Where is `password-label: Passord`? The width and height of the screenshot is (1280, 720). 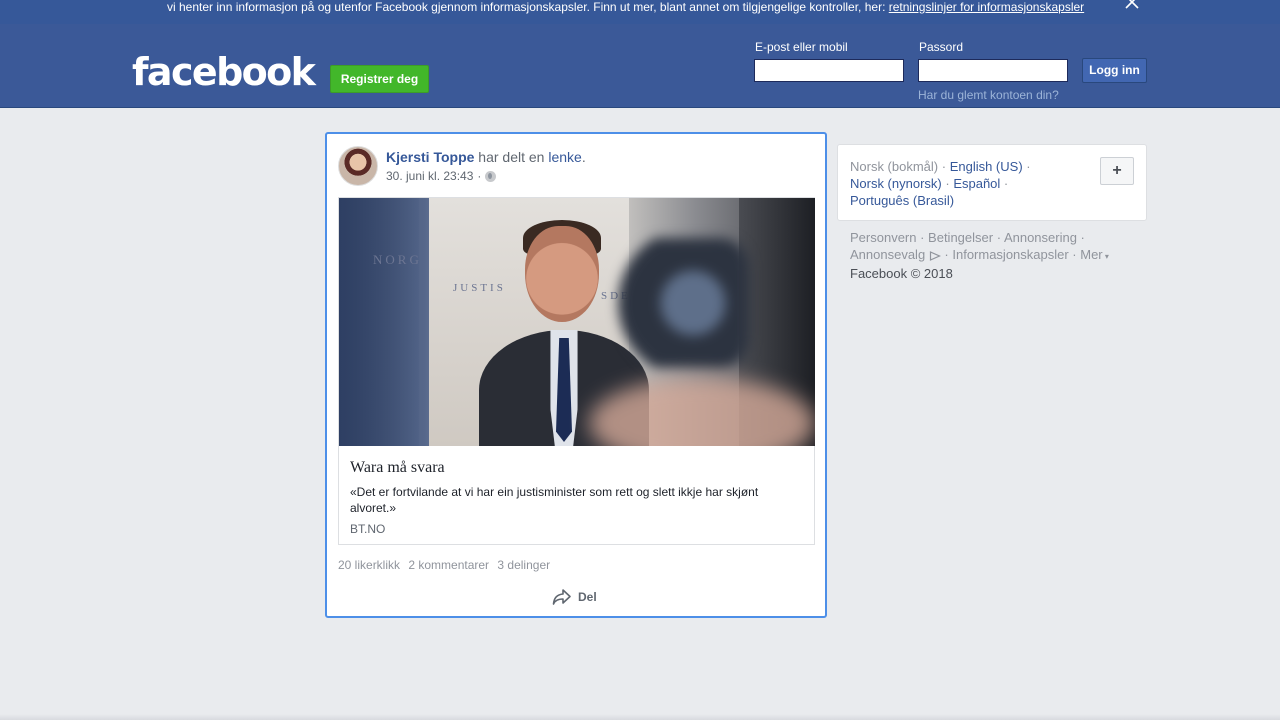 password-label: Passord is located at coordinates (941, 47).